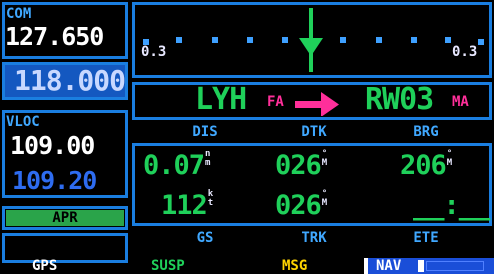  I want to click on from-waypoint-type: FA, so click(275, 102).